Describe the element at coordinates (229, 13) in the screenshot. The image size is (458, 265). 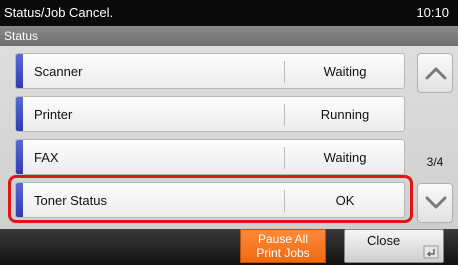
I see `title-bar: Status/Job Cancel. 10:10` at that location.